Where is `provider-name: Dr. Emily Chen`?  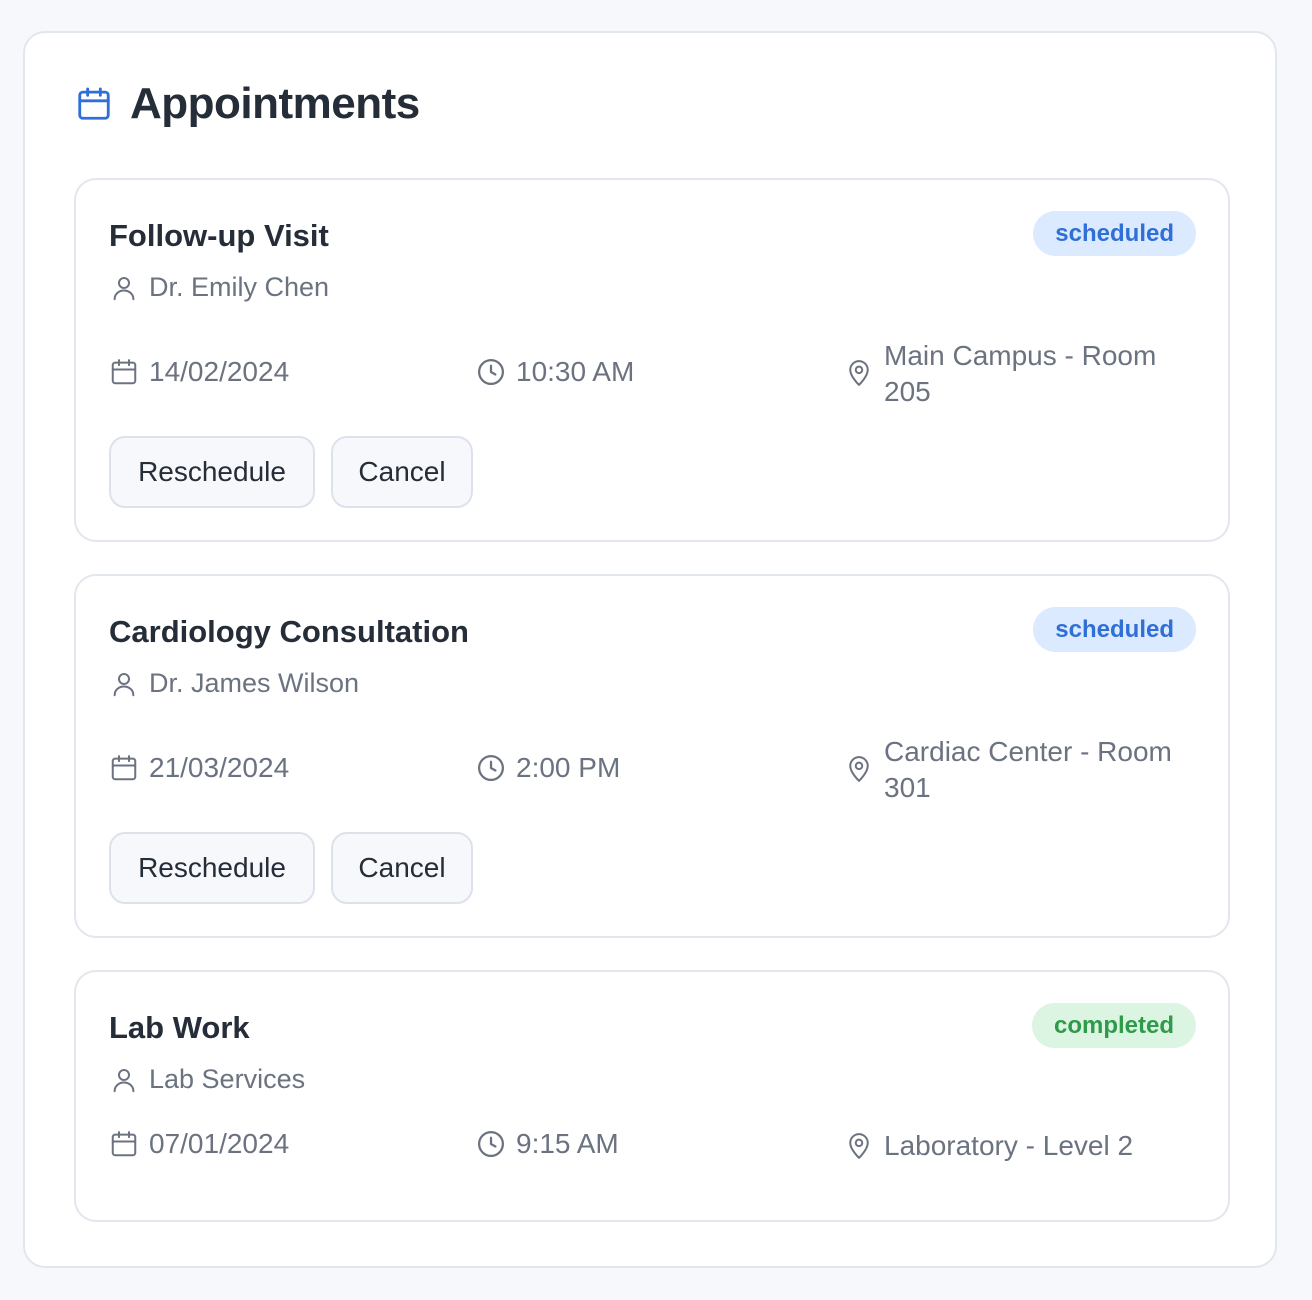 provider-name: Dr. Emily Chen is located at coordinates (239, 287).